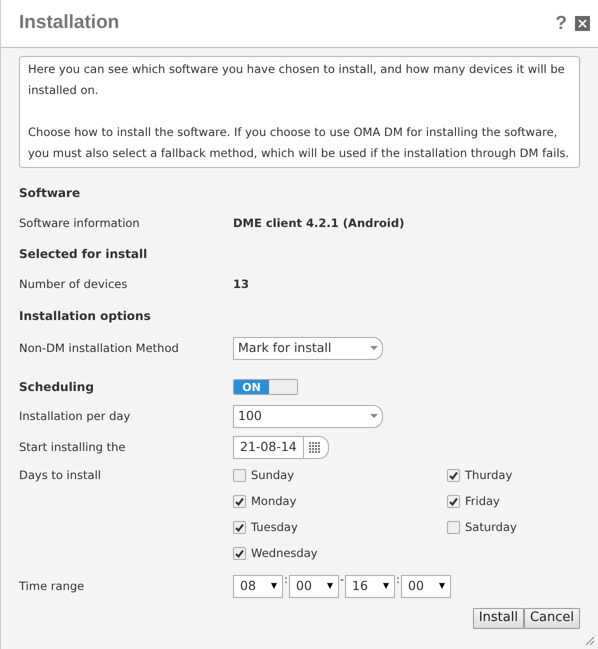 This screenshot has width=598, height=649. I want to click on info-text: Choose how to install the software. If you choose to use OMA DM for installing the software, you must also select a fallback method, which will be used if the installation through DM fails., so click(299, 143).